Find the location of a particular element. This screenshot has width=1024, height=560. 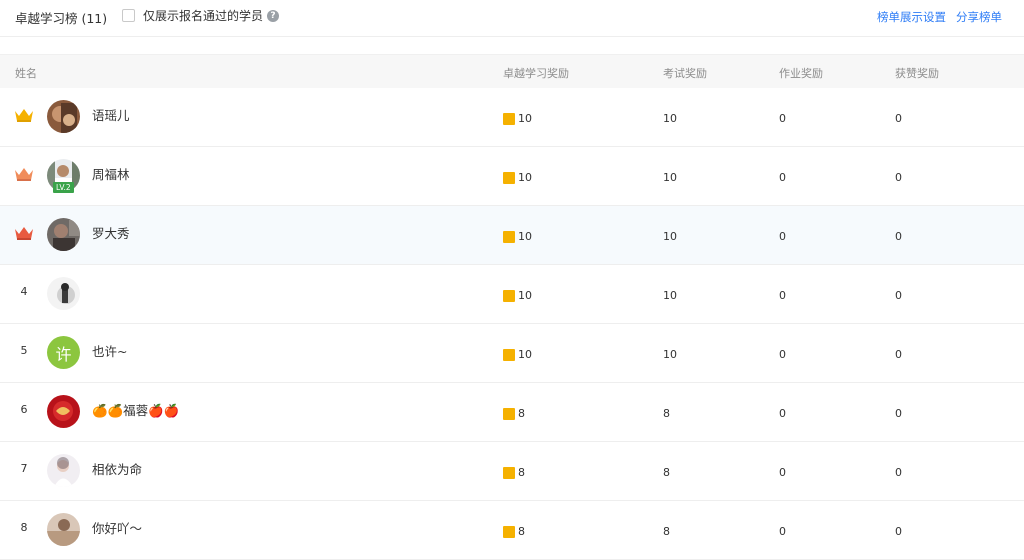

table-row: 5 许 也许~ 10 10 0 0 is located at coordinates (512, 353).